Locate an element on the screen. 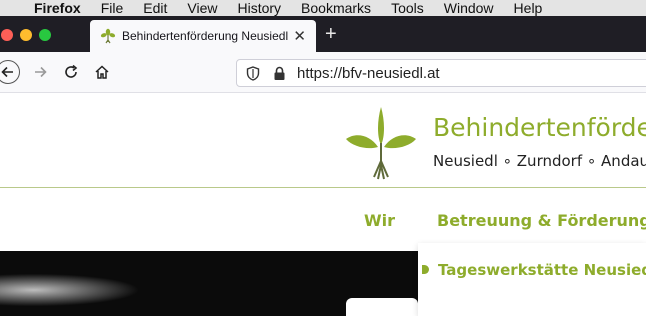 The height and width of the screenshot is (316, 646). arrow-left-icon is located at coordinates (7, 72).